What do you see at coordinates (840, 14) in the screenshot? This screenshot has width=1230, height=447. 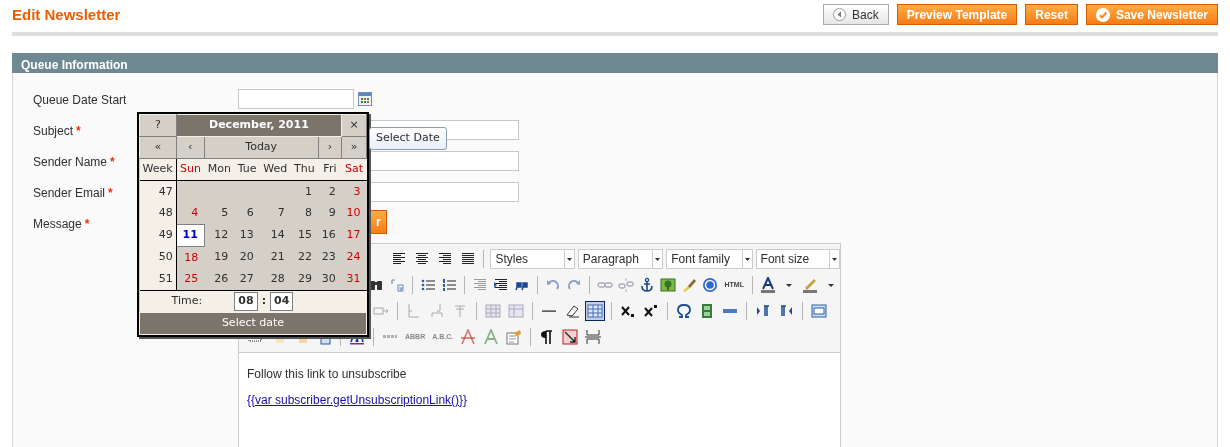 I see `back-icon` at bounding box center [840, 14].